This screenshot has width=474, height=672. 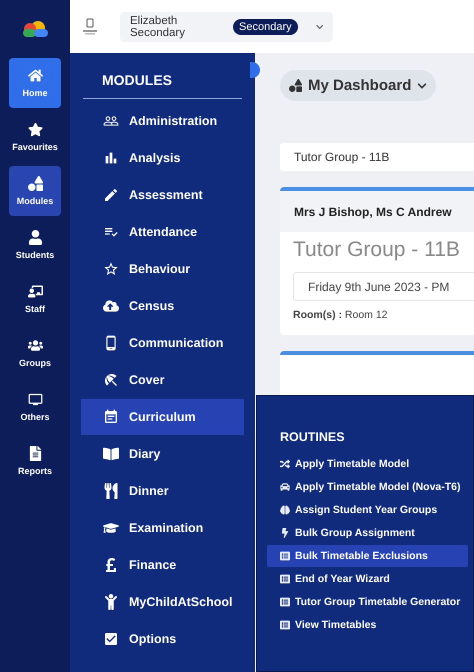 What do you see at coordinates (162, 232) in the screenshot?
I see `module-item: Attendance` at bounding box center [162, 232].